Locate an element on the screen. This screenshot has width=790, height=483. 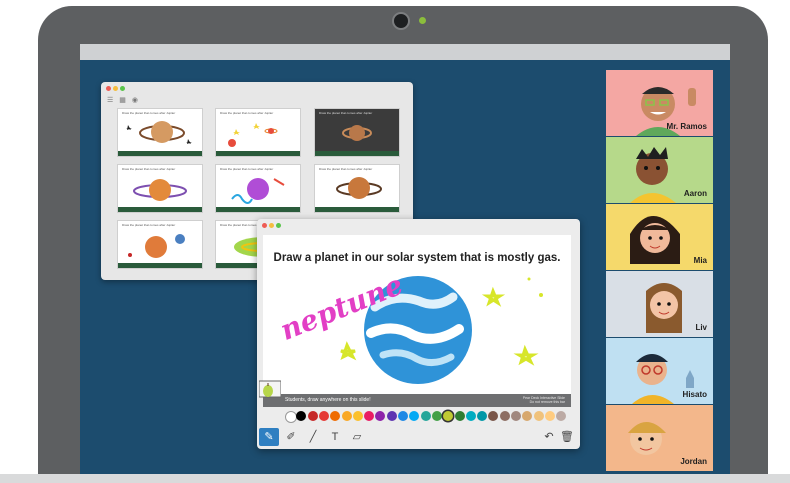
pen-icon: ✎ is located at coordinates (269, 437).